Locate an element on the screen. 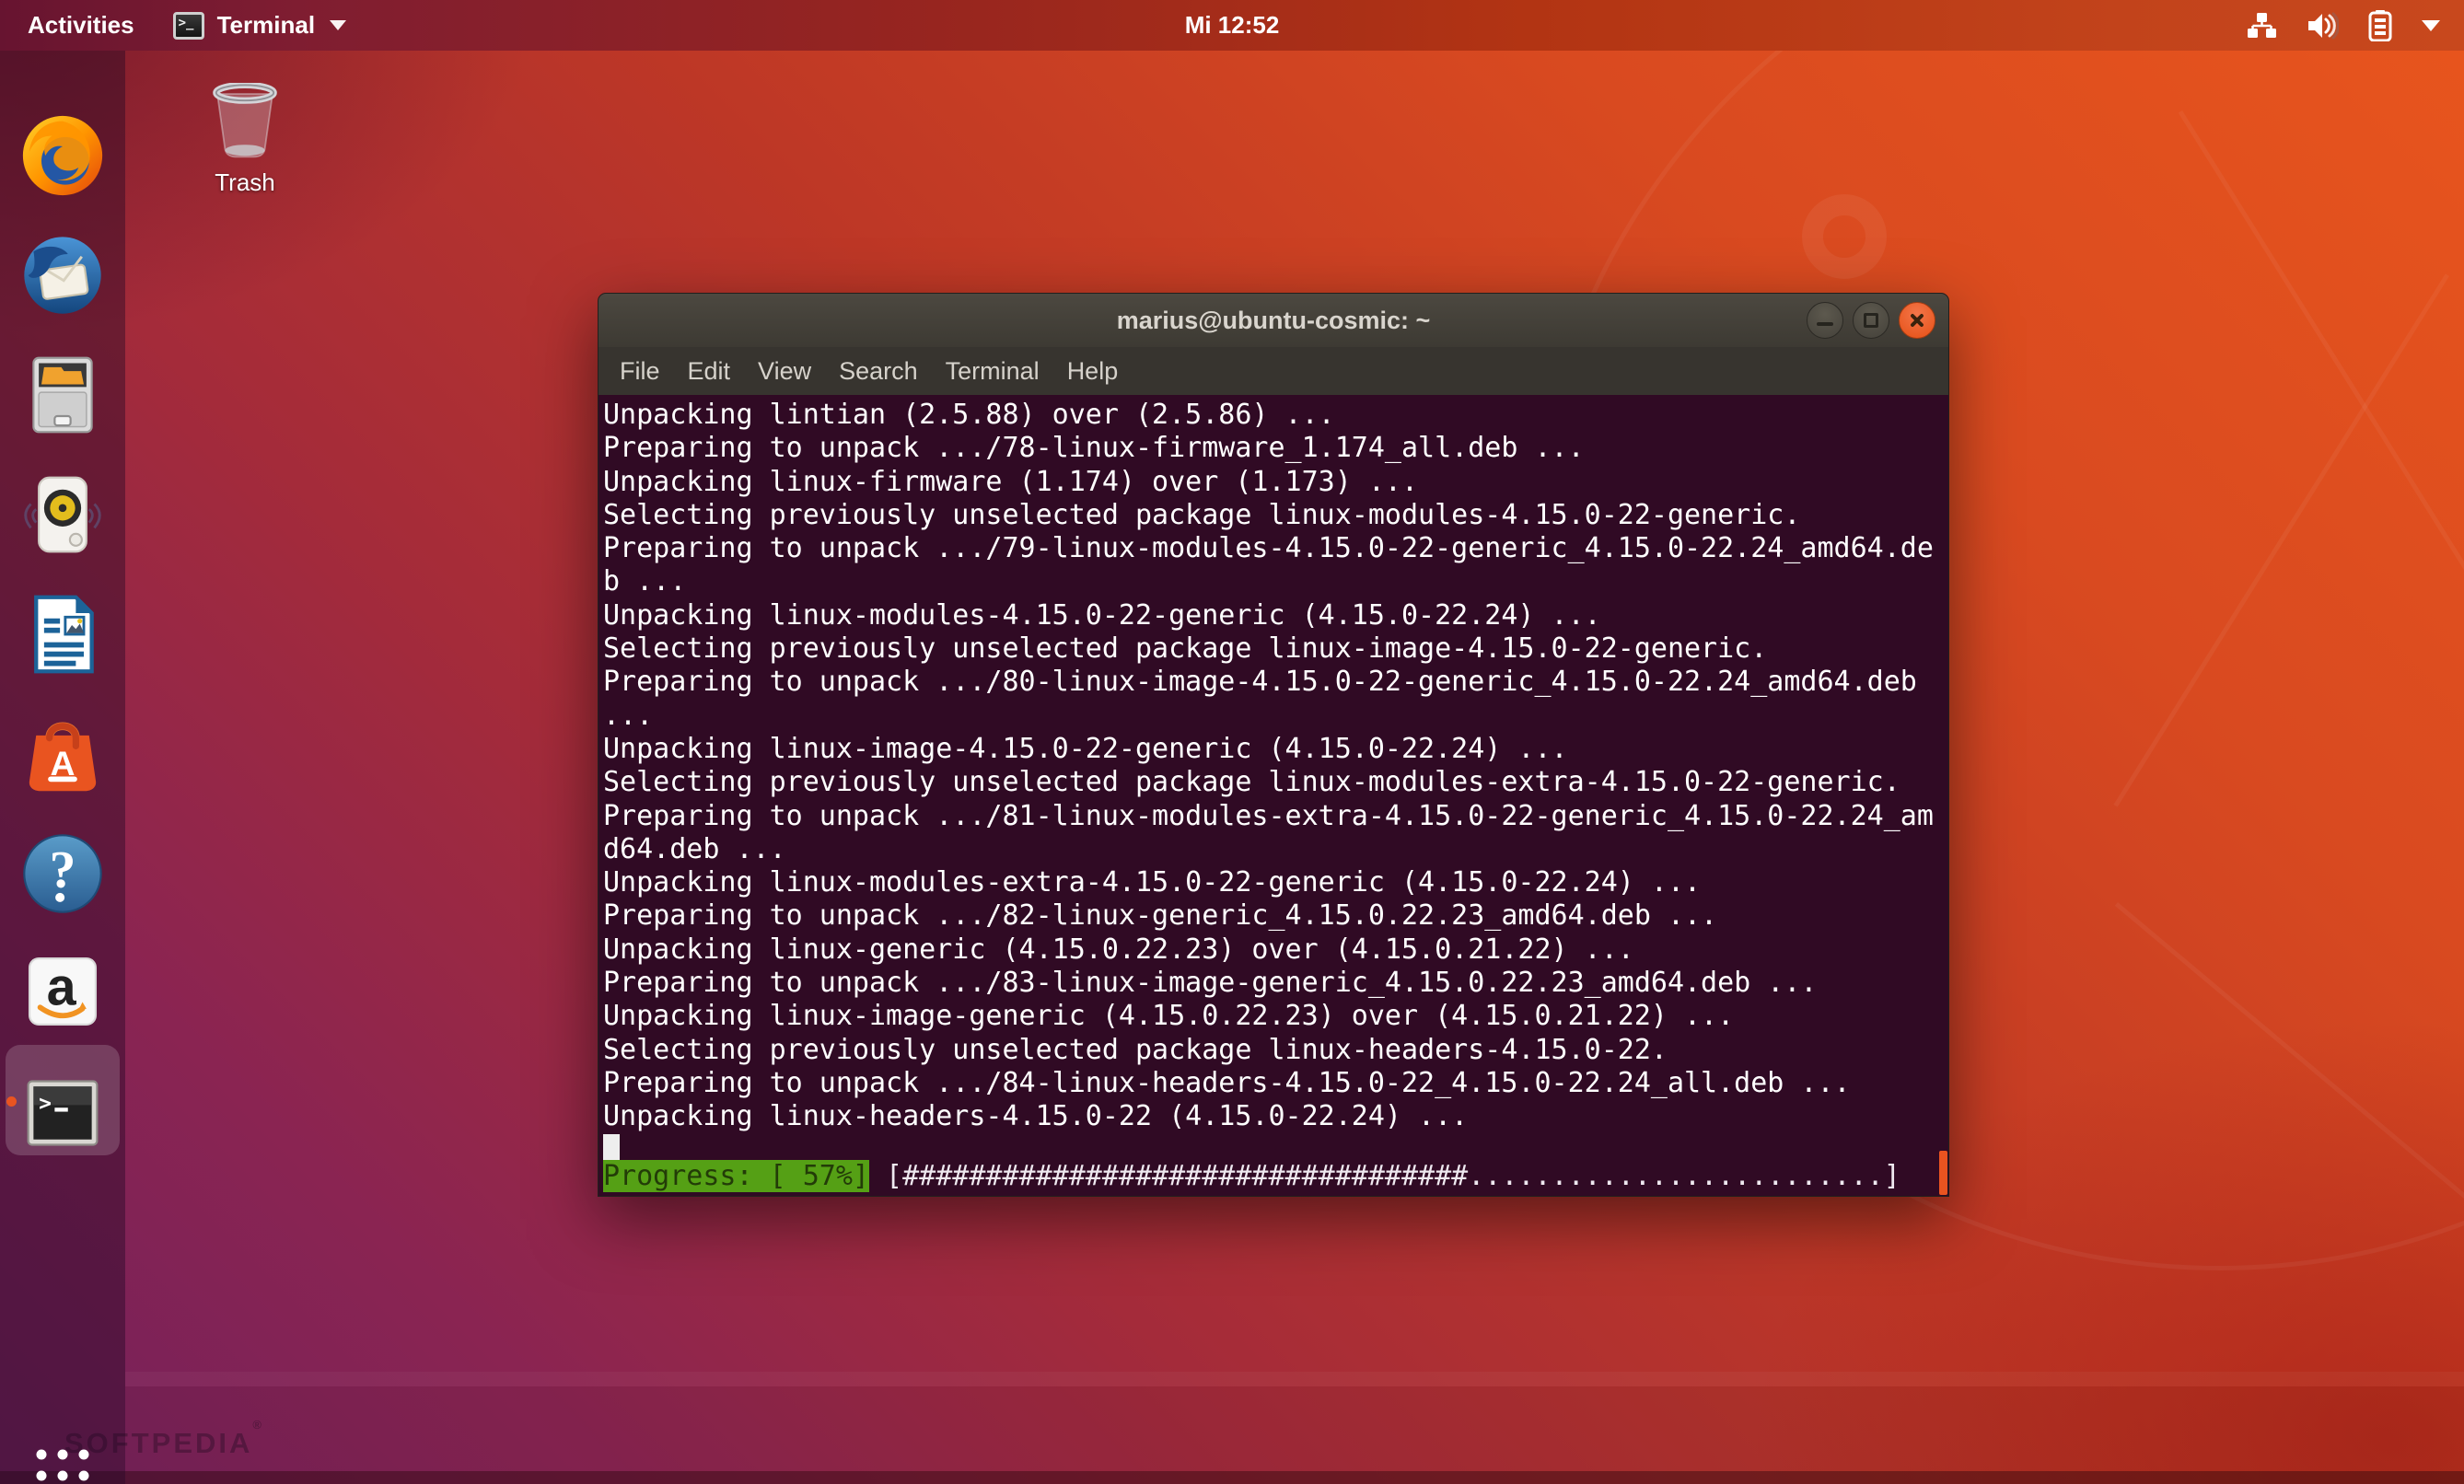  terminal-icon: >_ is located at coordinates (188, 25).